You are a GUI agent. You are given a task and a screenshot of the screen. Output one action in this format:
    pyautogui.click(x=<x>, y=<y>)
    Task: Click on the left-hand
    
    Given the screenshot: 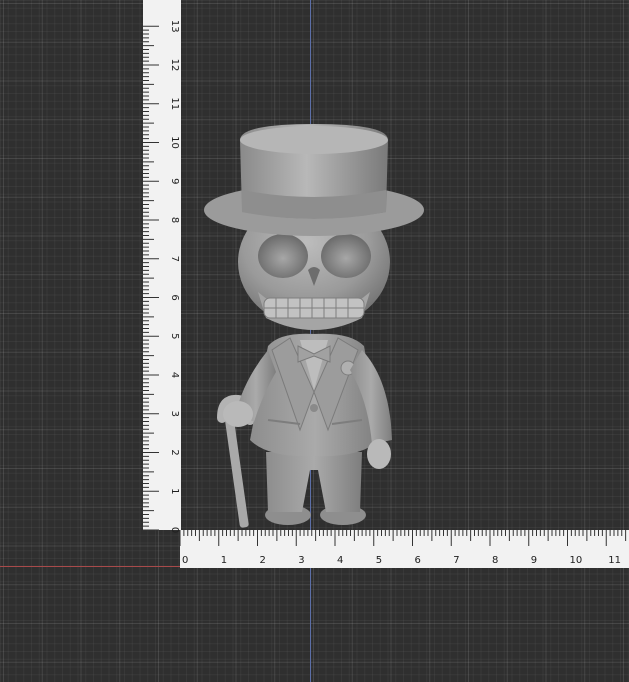 What is the action you would take?
    pyautogui.click(x=238, y=414)
    